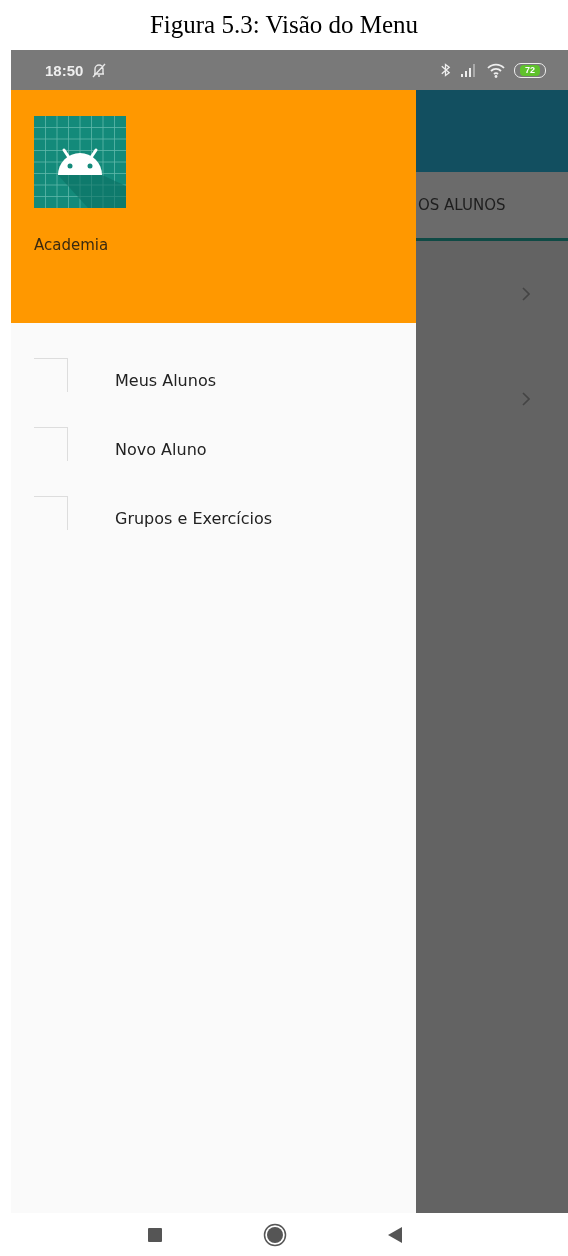 The image size is (568, 1256). What do you see at coordinates (64, 70) in the screenshot?
I see `status-time: 18:50` at bounding box center [64, 70].